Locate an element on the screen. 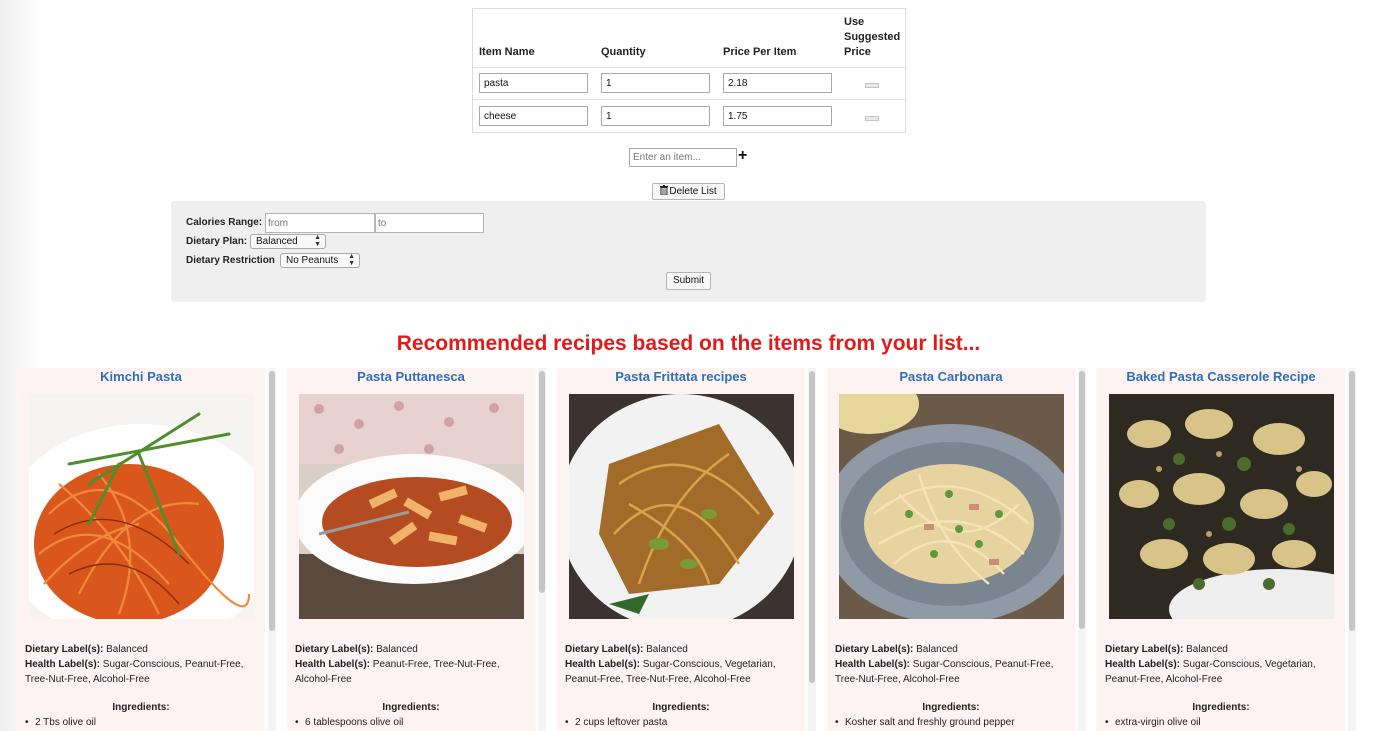 The width and height of the screenshot is (1377, 731). header-item-name: Item Name is located at coordinates (507, 52).